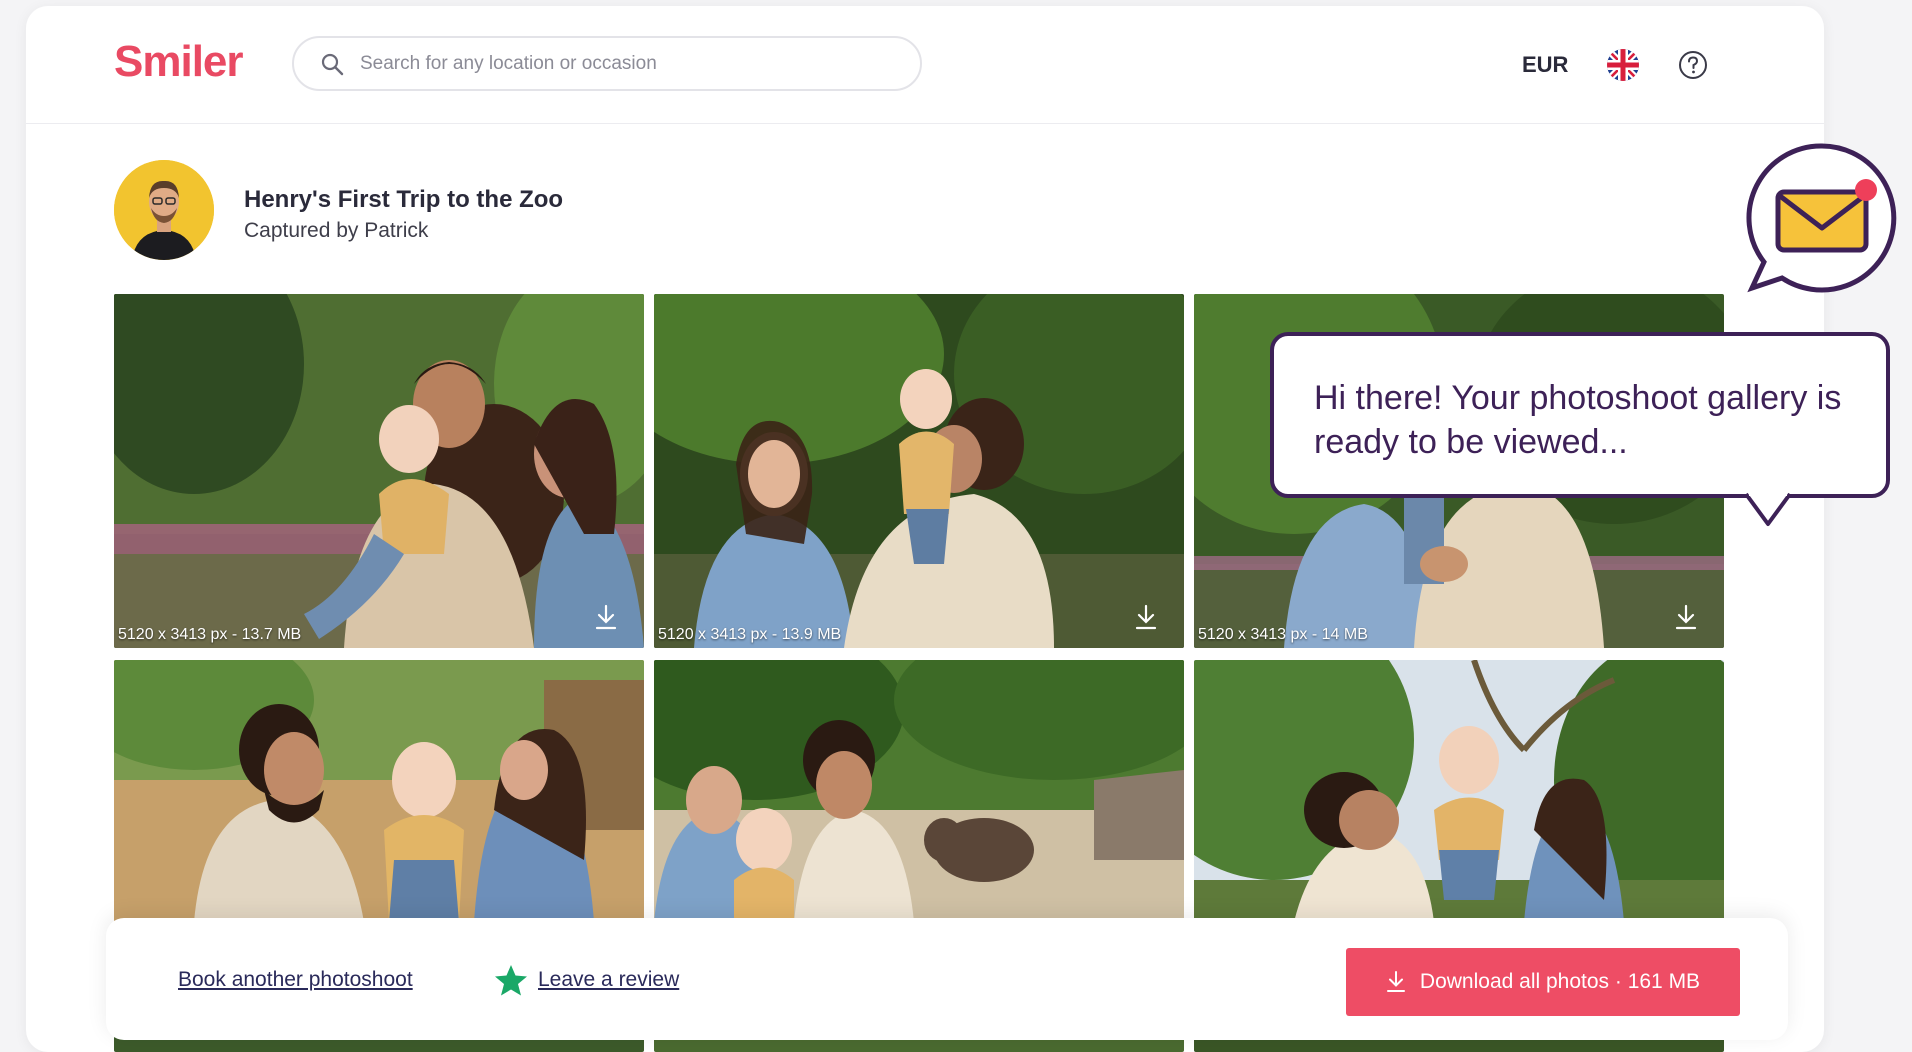 Image resolution: width=1912 pixels, height=1052 pixels. I want to click on help-circle-icon, so click(1693, 65).